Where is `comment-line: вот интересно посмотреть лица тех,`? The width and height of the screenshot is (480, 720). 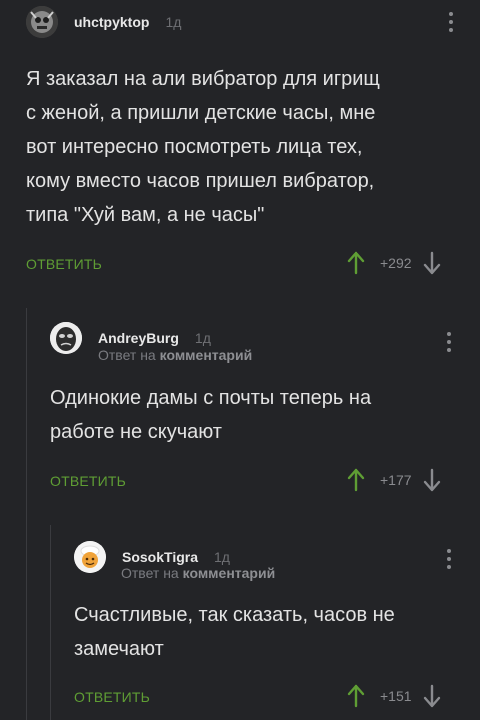 comment-line: вот интересно посмотреть лица тех, is located at coordinates (194, 147).